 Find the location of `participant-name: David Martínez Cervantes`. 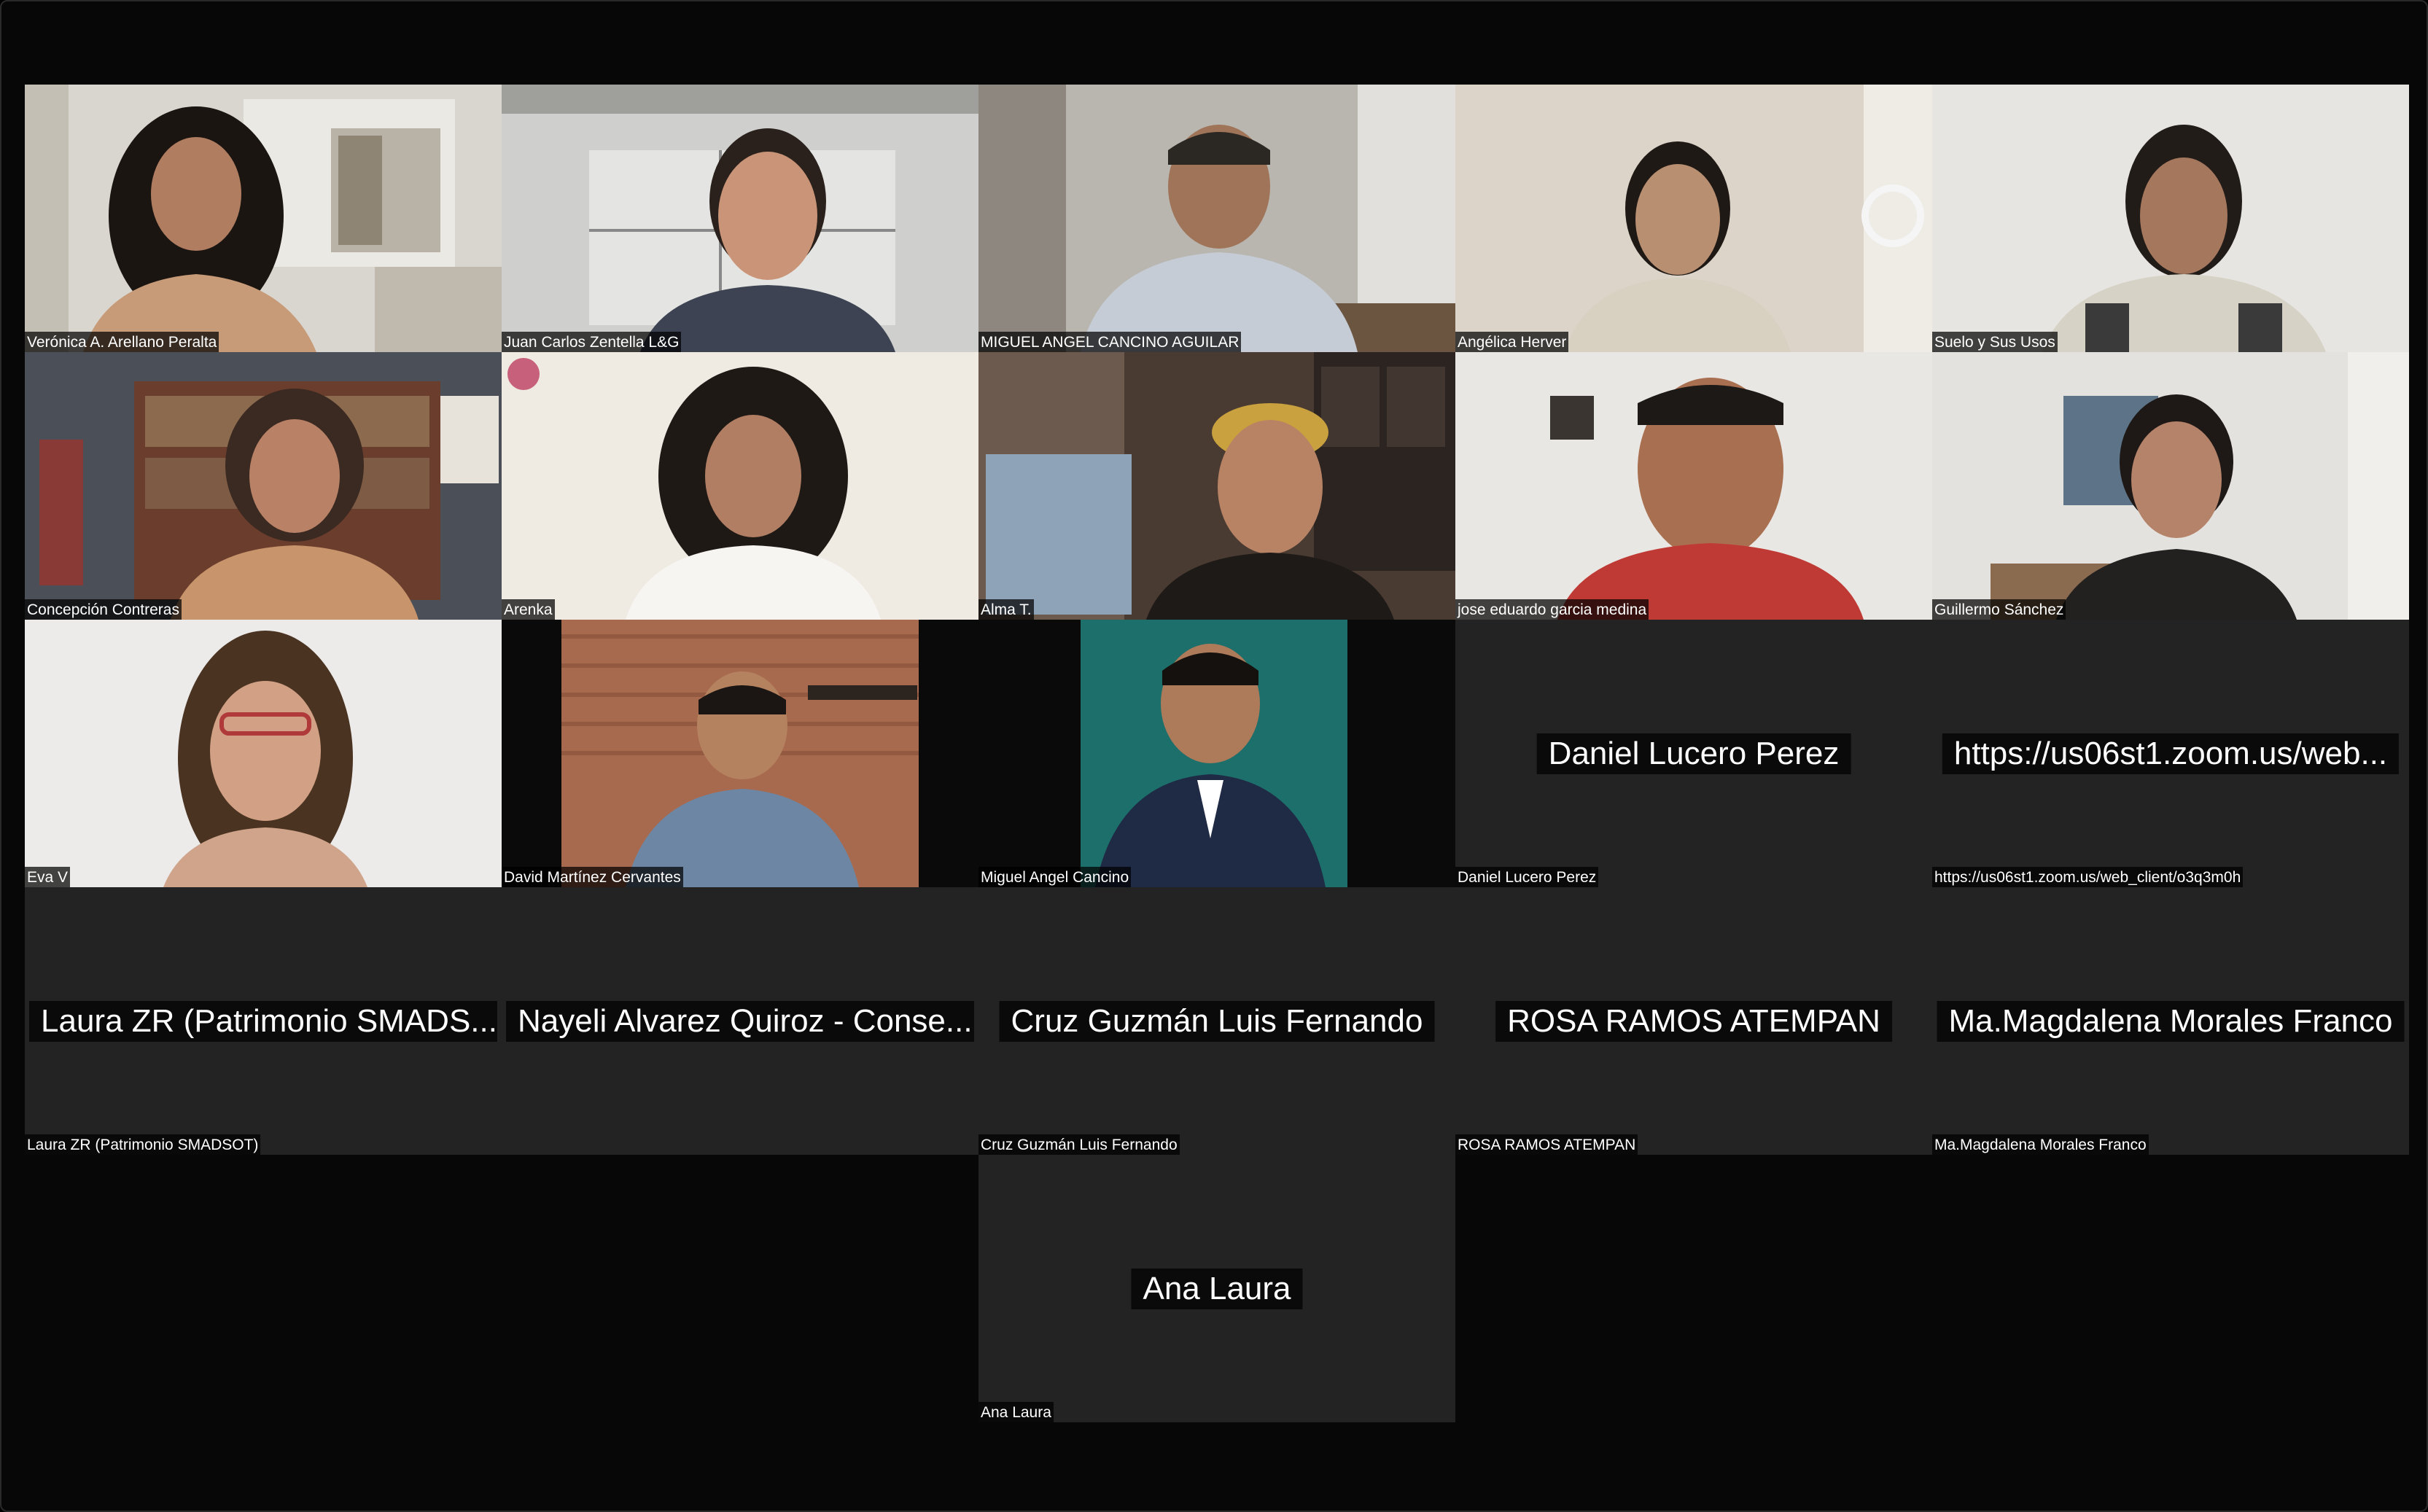

participant-name: David Martínez Cervantes is located at coordinates (592, 877).